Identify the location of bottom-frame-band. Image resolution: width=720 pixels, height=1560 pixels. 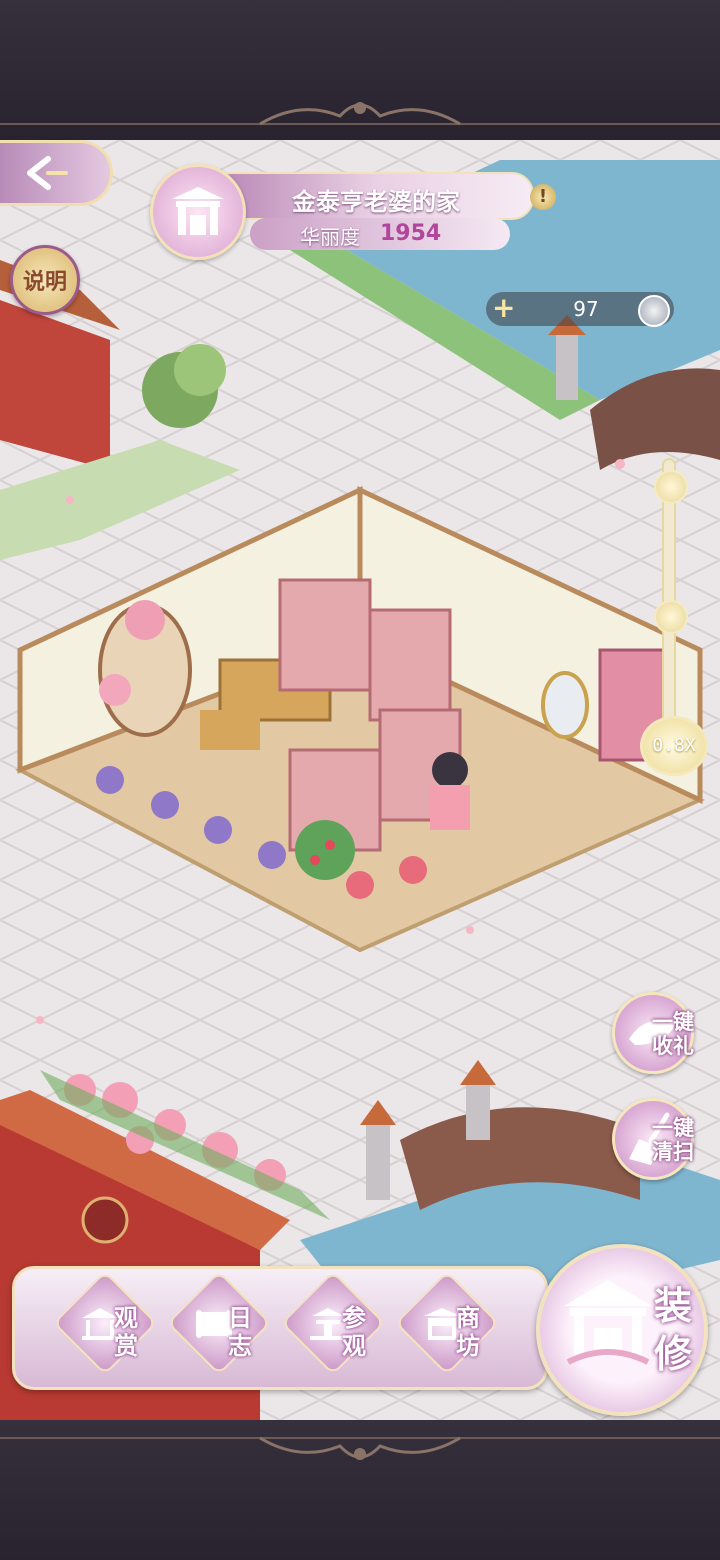
(360, 1490).